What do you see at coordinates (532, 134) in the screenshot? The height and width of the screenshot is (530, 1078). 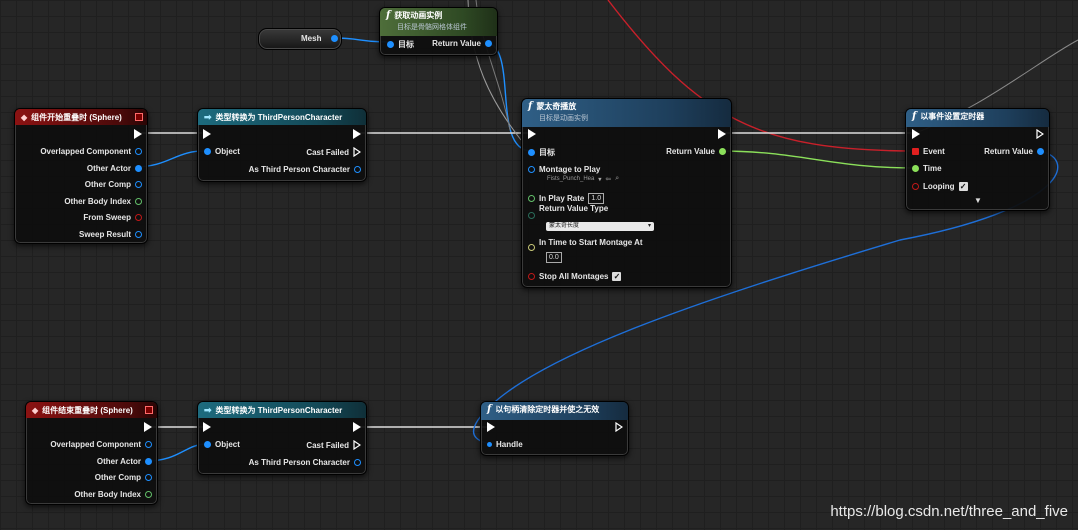 I see `montage-exec-in` at bounding box center [532, 134].